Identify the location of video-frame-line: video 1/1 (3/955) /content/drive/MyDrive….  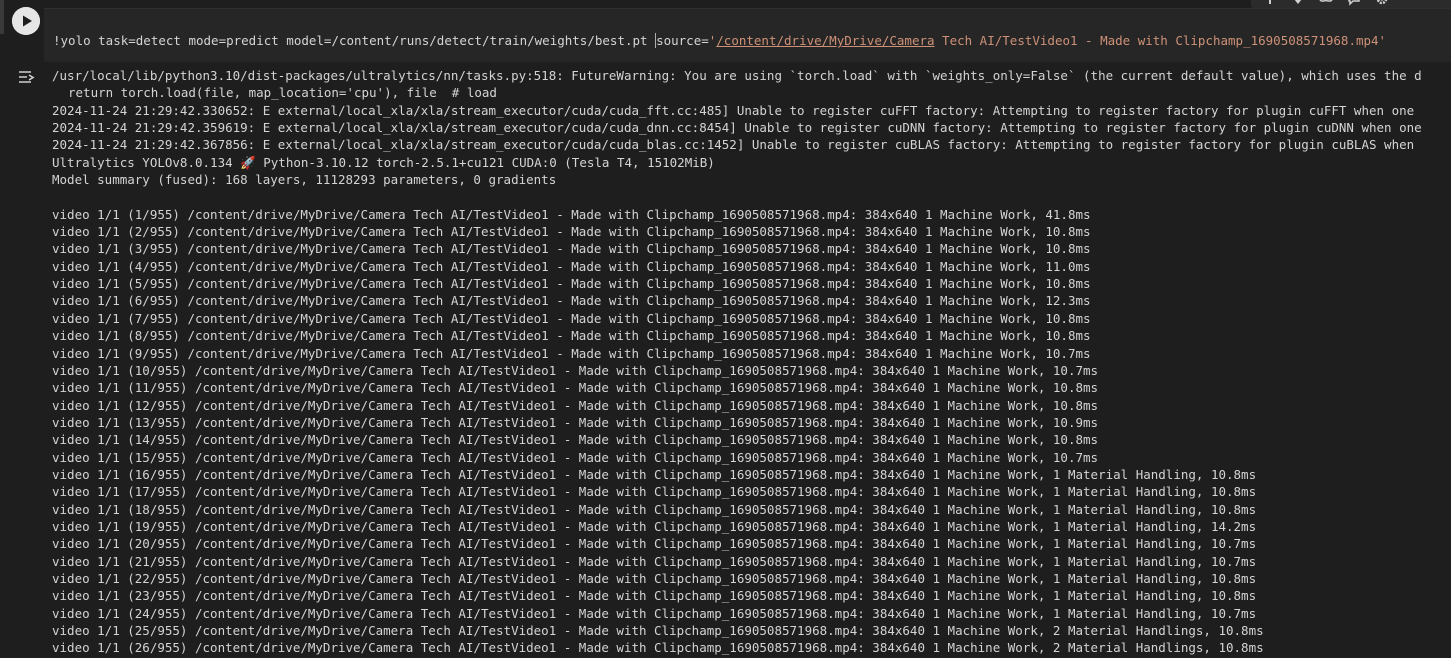
(571, 249).